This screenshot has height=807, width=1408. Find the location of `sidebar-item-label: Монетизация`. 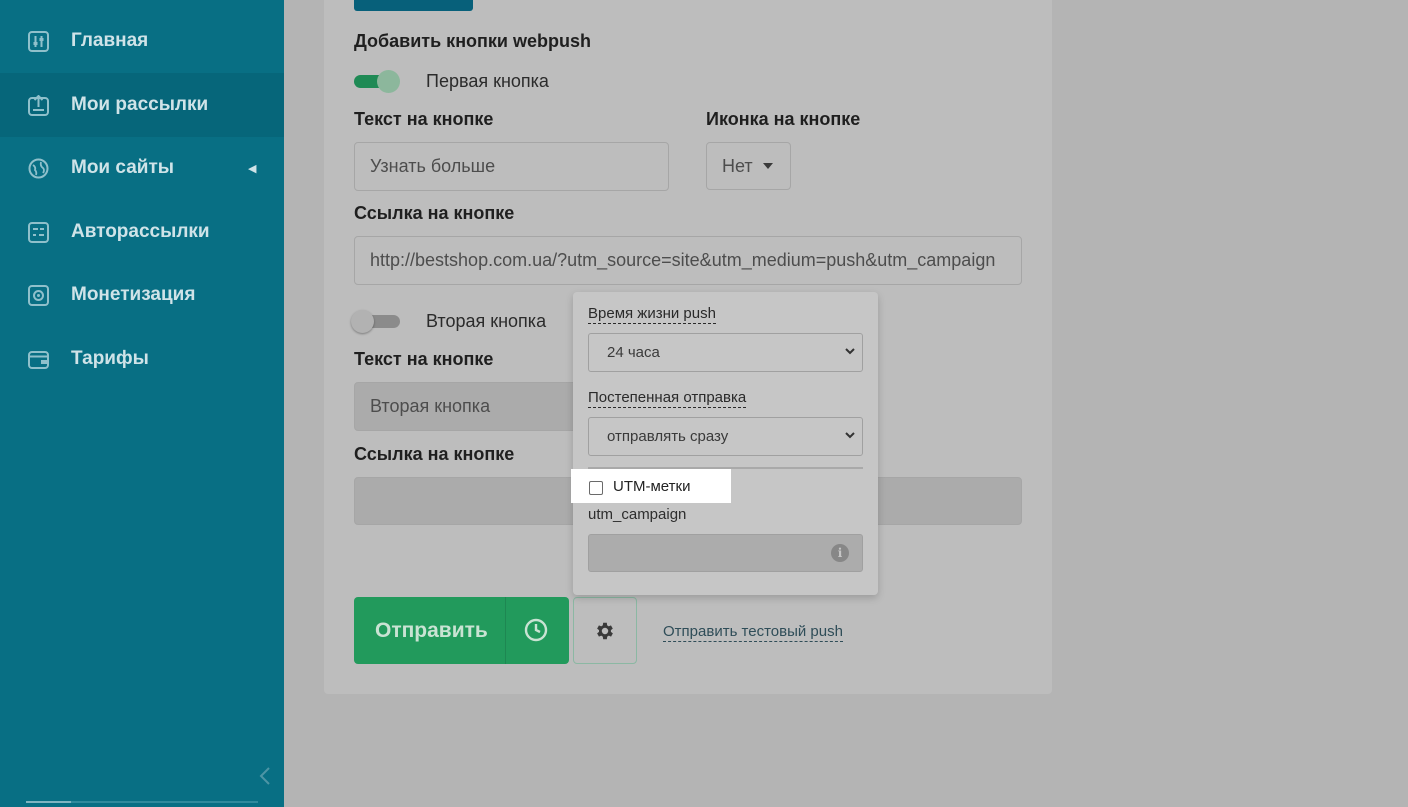

sidebar-item-label: Монетизация is located at coordinates (133, 294).